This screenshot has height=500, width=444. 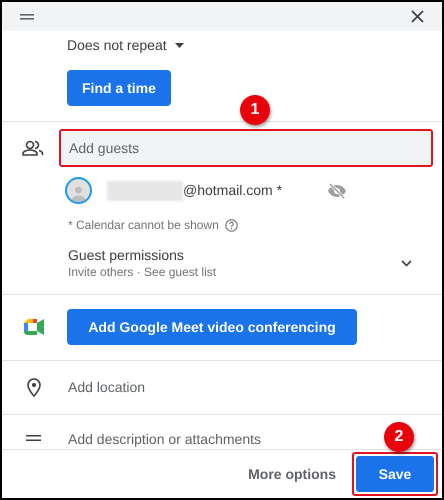 What do you see at coordinates (255, 110) in the screenshot?
I see `callout-badge: 1` at bounding box center [255, 110].